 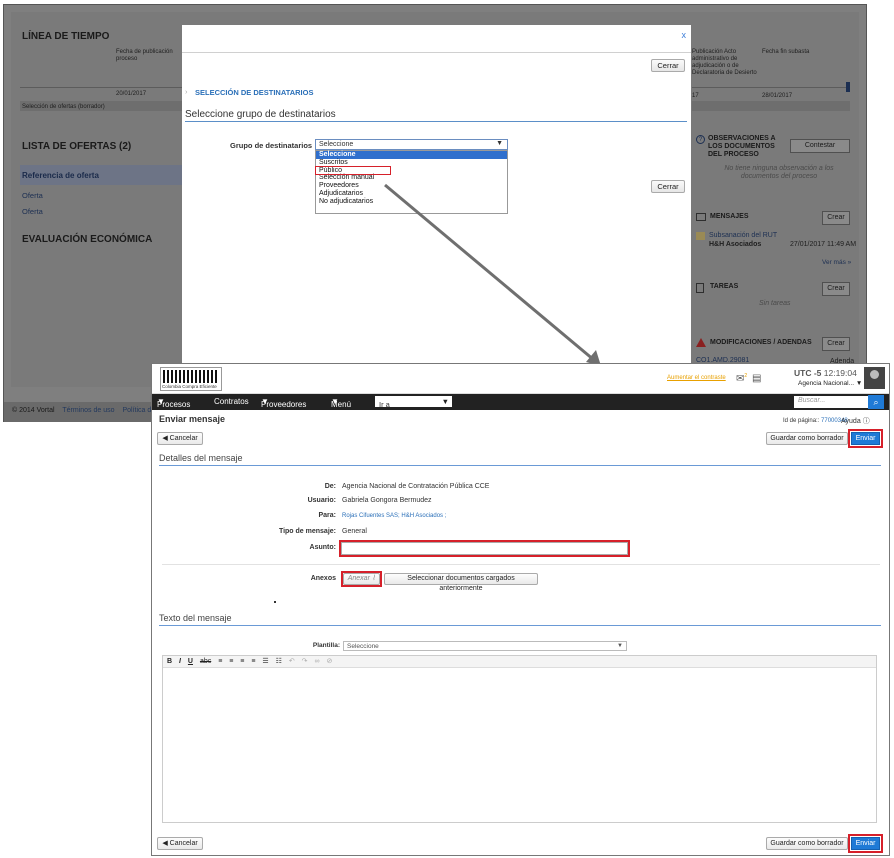 I want to click on bold-icon: B, so click(x=169, y=661).